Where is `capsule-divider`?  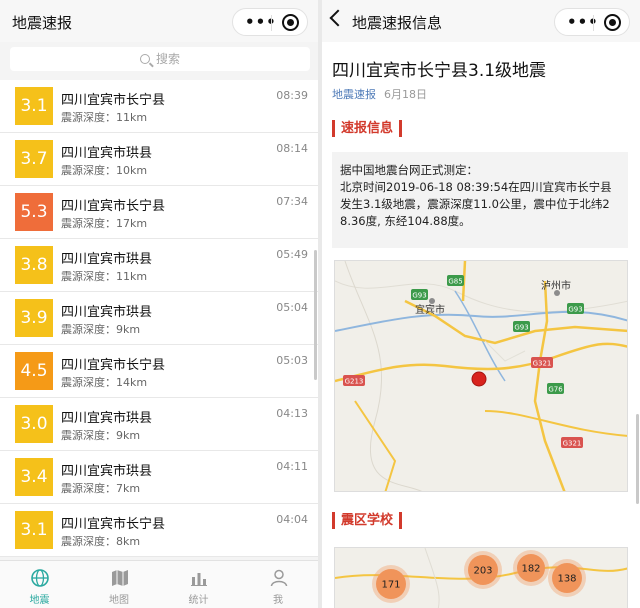 capsule-divider is located at coordinates (593, 23).